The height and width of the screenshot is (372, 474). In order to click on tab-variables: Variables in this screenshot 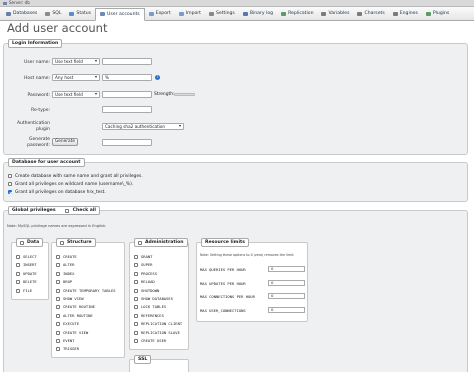, I will do `click(335, 14)`.